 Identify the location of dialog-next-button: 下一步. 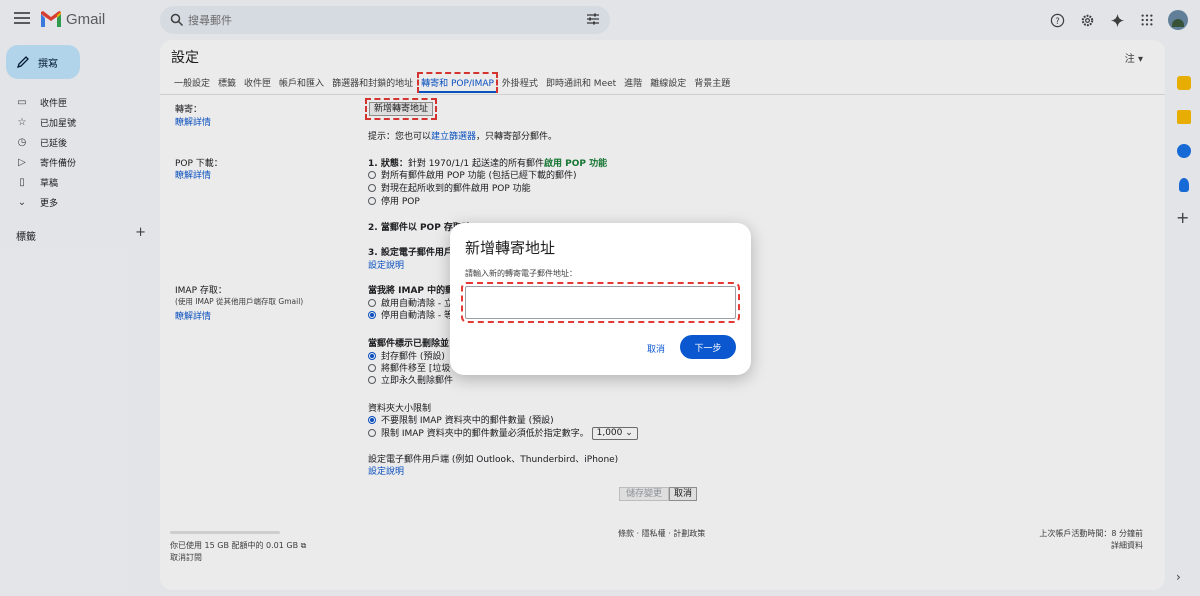
(708, 347).